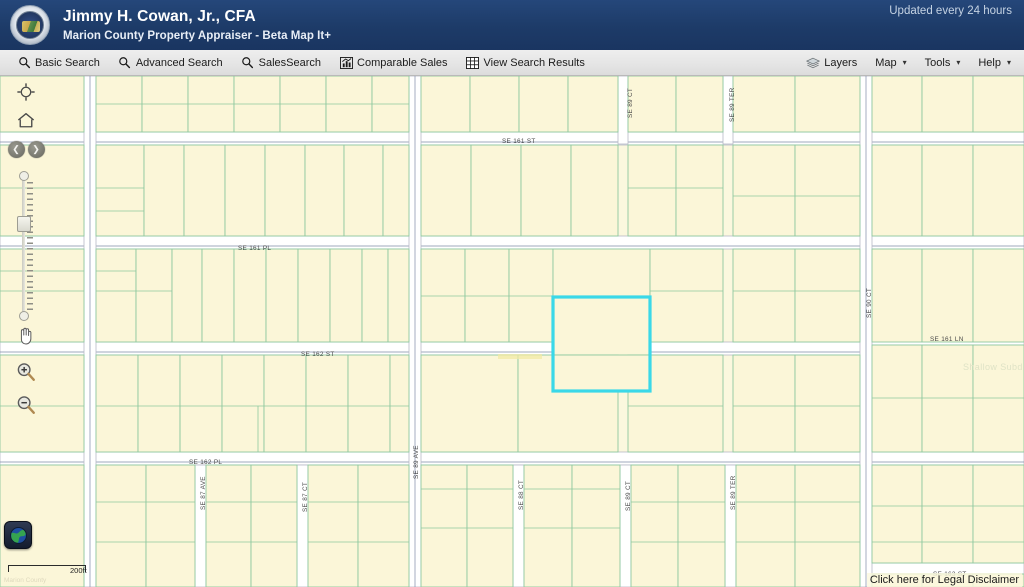  I want to click on toolbar-right-group: Layers Map ▾ Tools ▾ Help ▾, so click(908, 62).